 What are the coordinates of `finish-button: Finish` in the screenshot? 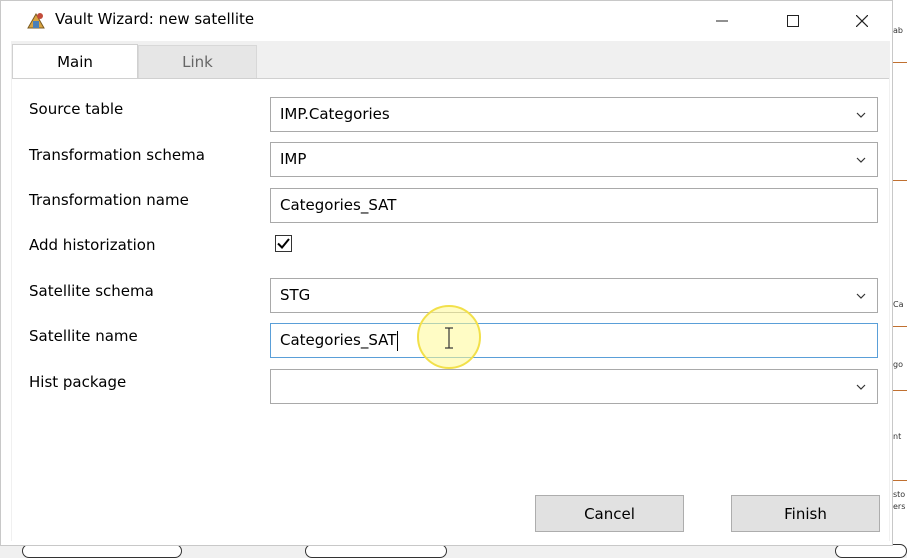 It's located at (805, 513).